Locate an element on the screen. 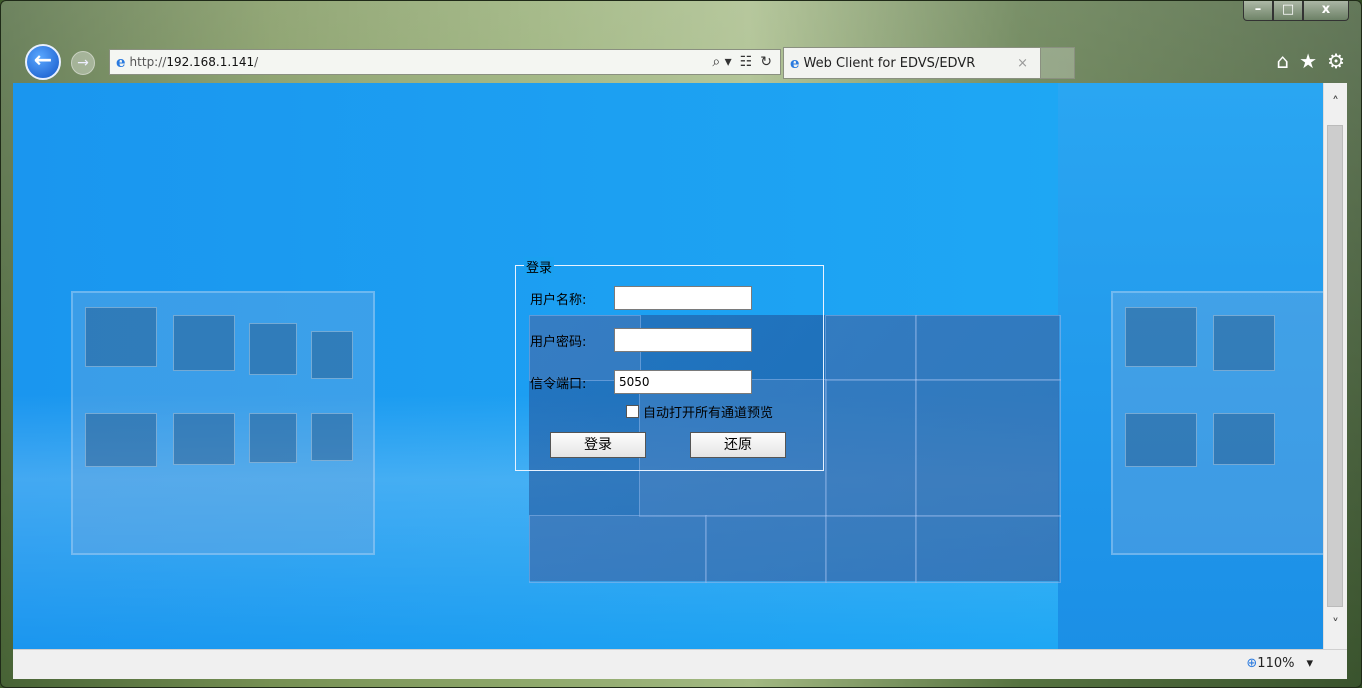 This screenshot has height=688, width=1362. command-icons: ⌂ ★ ⚙ is located at coordinates (1310, 61).